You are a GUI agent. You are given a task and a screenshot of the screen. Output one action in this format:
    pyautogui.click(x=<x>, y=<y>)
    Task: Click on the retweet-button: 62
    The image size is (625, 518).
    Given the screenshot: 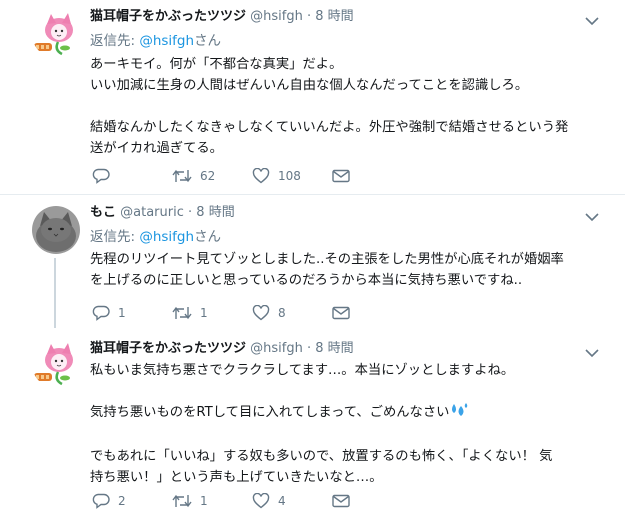 What is the action you would take?
    pyautogui.click(x=193, y=176)
    